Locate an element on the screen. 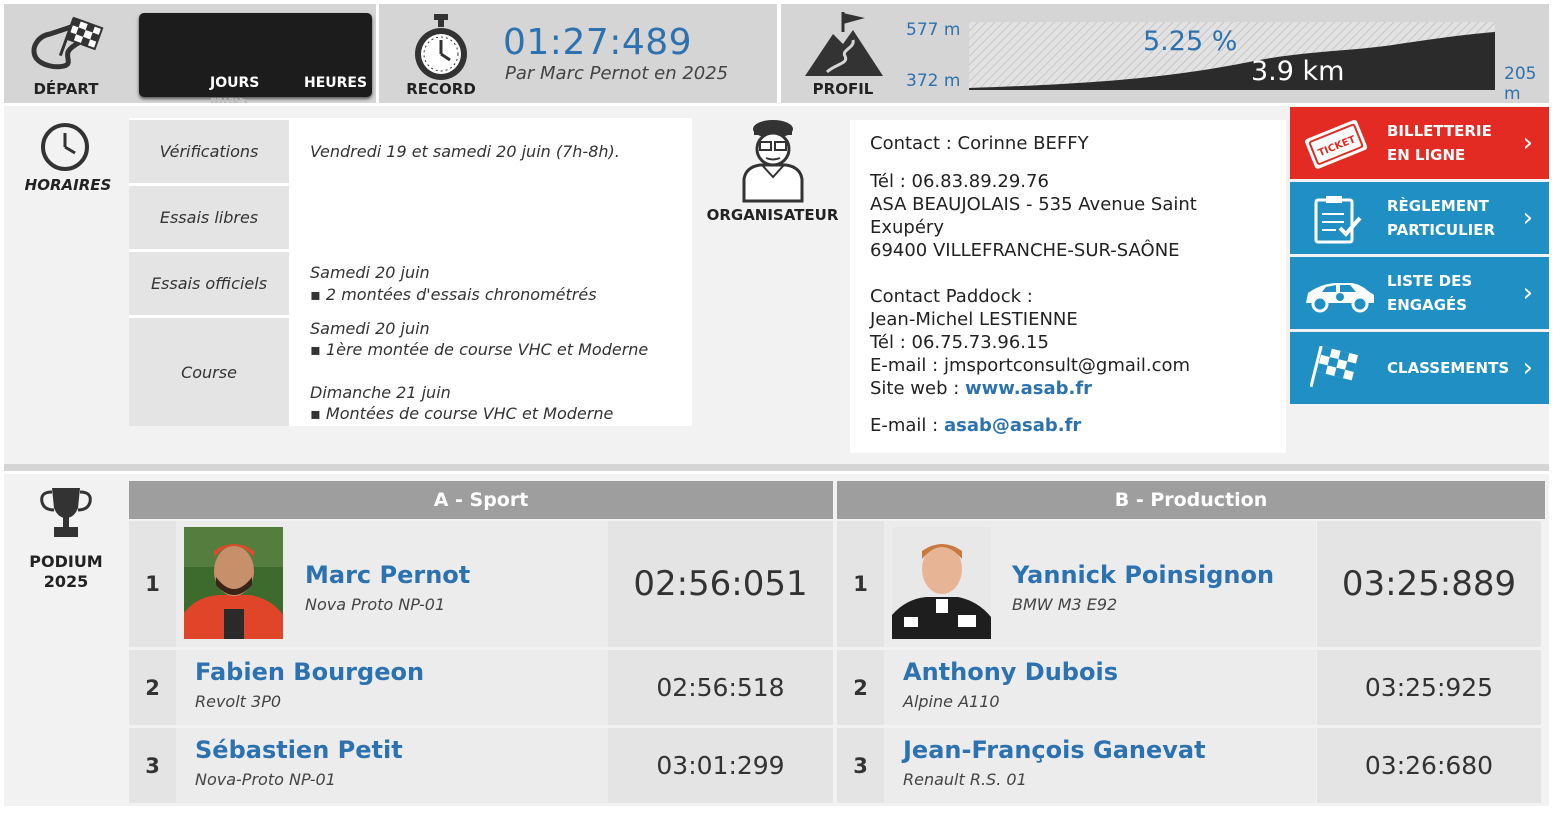 Image resolution: width=1567 pixels, height=817 pixels. checkered-flag-icon is located at coordinates (1334, 367).